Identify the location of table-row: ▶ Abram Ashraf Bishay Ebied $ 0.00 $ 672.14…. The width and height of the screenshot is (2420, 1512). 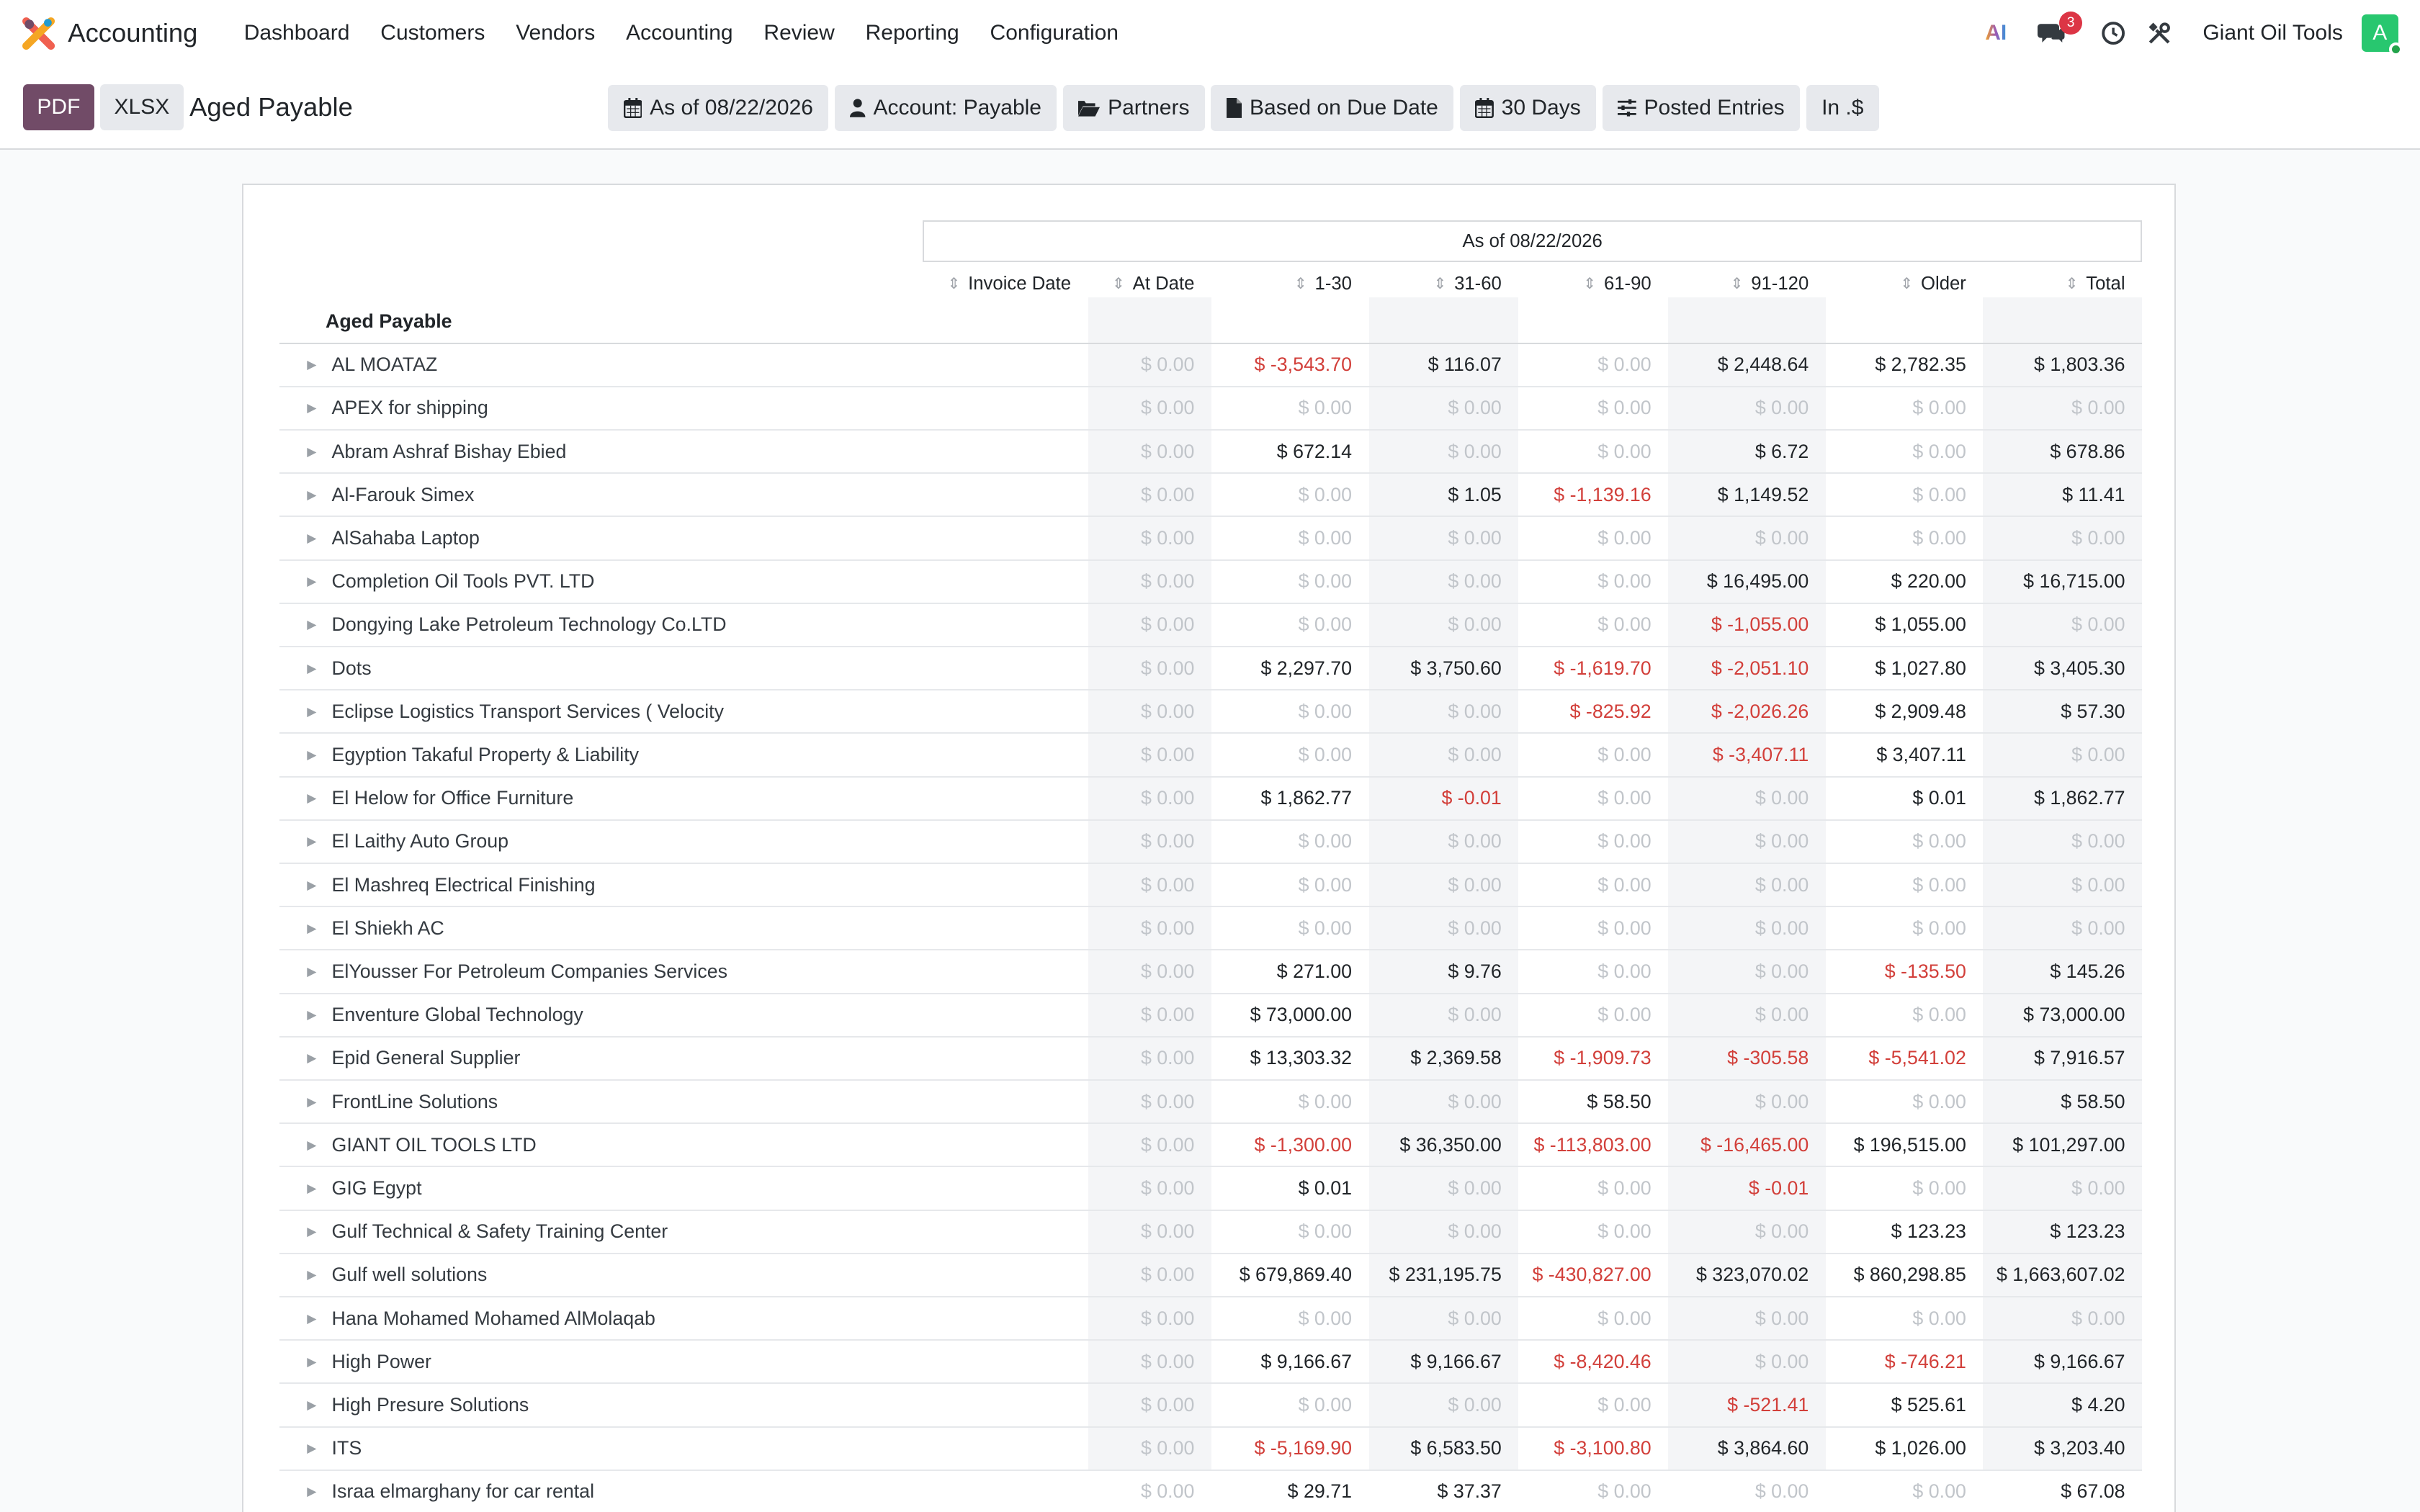
(1211, 452).